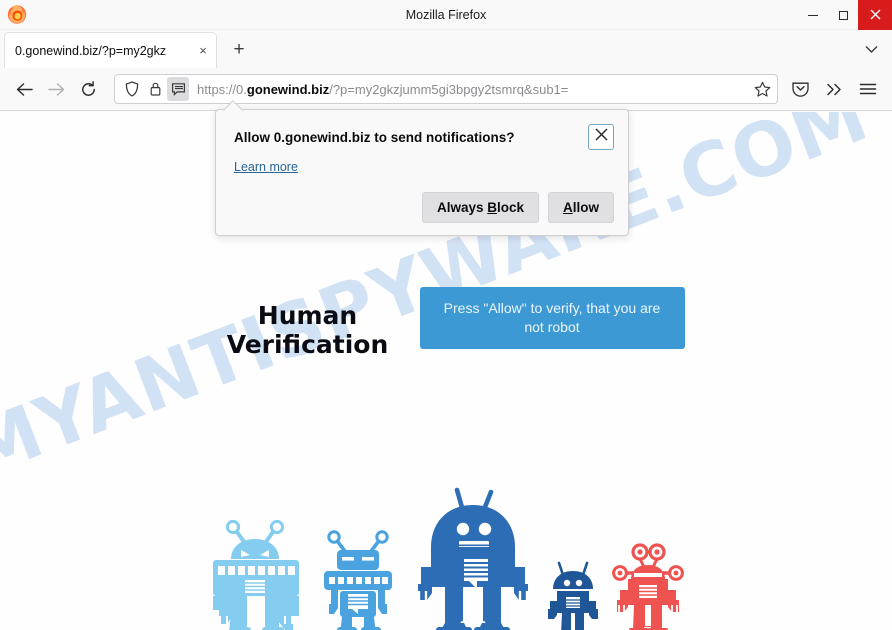 The width and height of the screenshot is (892, 630). What do you see at coordinates (648, 586) in the screenshot?
I see `robot-5-icon` at bounding box center [648, 586].